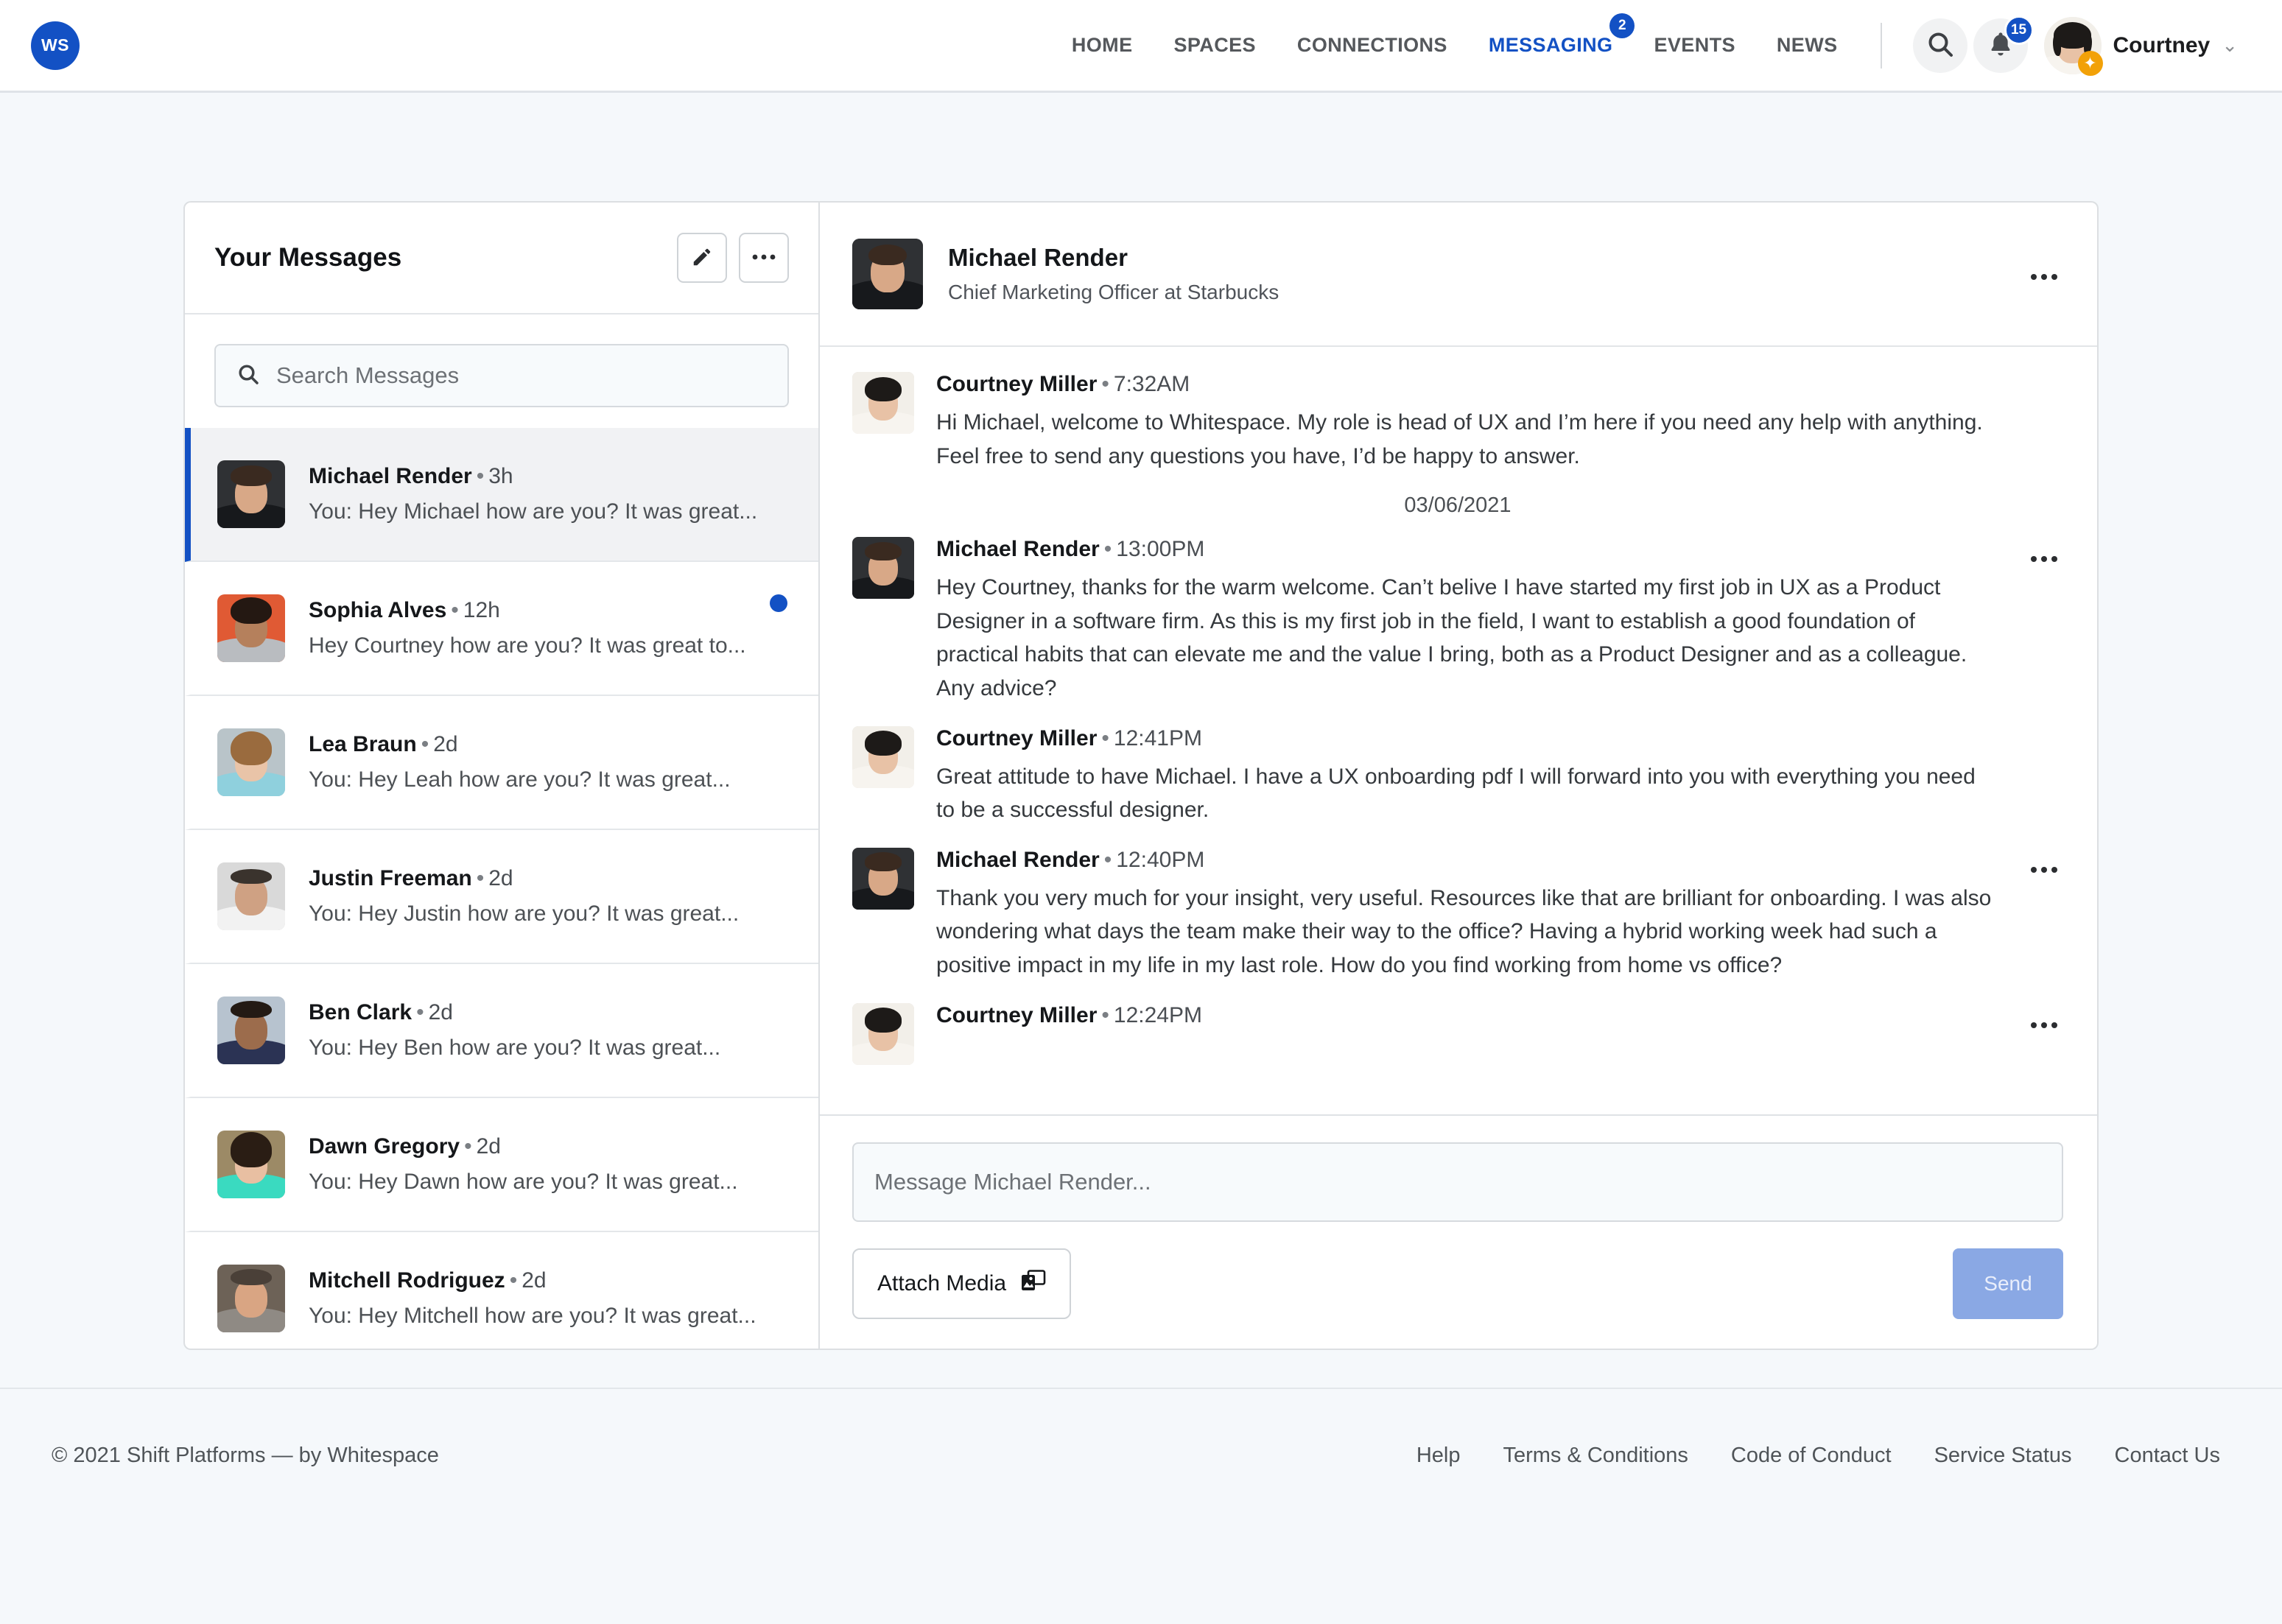 The width and height of the screenshot is (2282, 1624). I want to click on chevron-down-icon: ⌄, so click(2230, 45).